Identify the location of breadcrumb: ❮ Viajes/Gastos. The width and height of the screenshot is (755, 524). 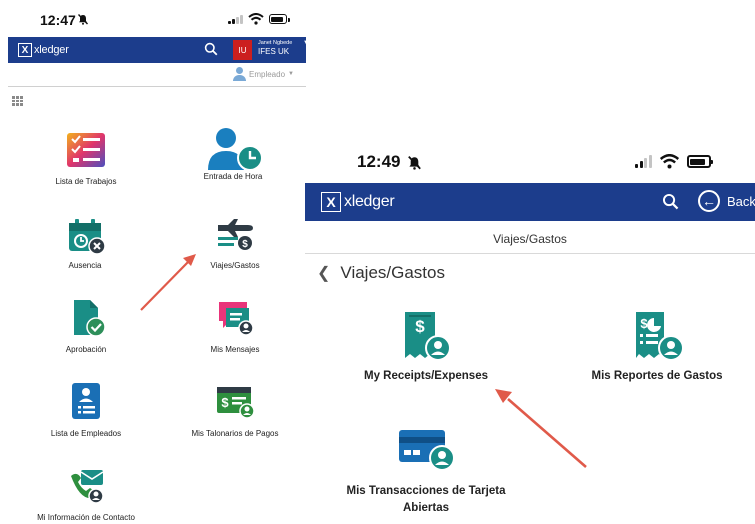
(381, 273).